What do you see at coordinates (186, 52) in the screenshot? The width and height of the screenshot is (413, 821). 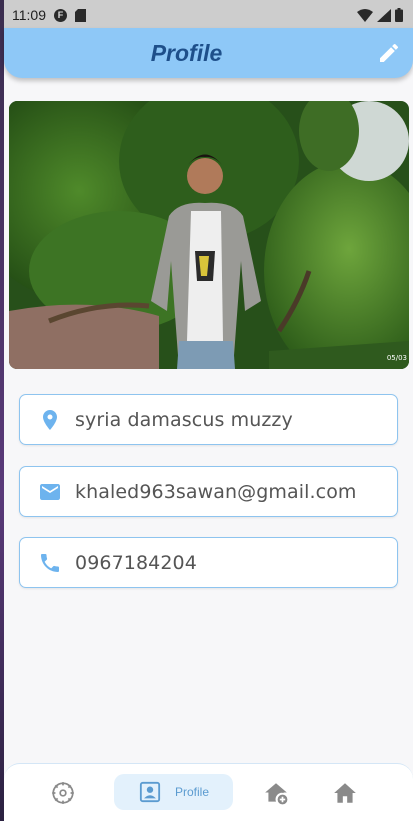 I see `page-title: Profile` at bounding box center [186, 52].